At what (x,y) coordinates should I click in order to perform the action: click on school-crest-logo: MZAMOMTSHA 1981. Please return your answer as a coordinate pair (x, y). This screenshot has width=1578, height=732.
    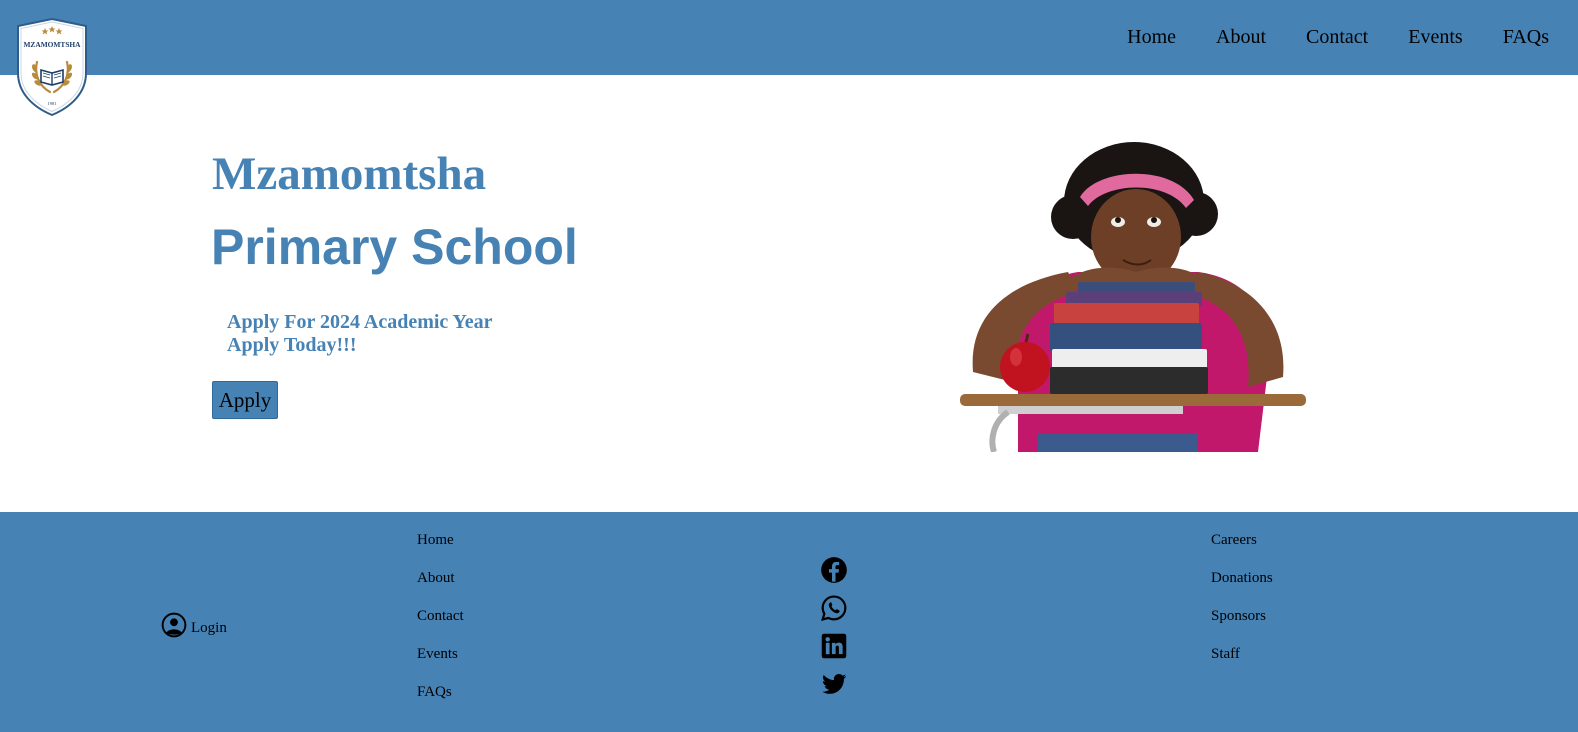
    Looking at the image, I should click on (52, 67).